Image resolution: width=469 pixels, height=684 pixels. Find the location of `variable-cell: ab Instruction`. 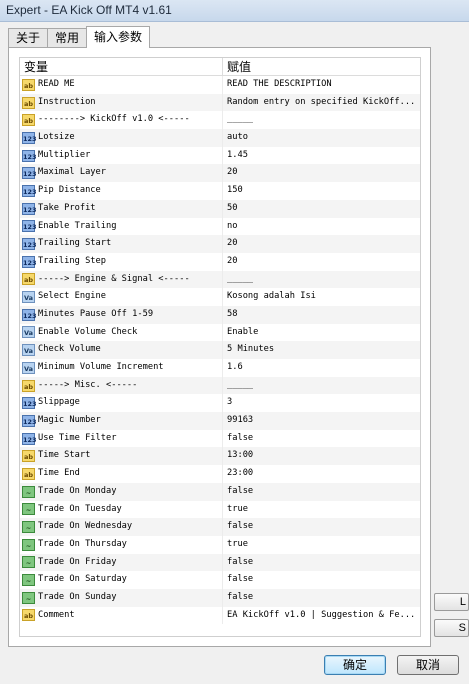

variable-cell: ab Instruction is located at coordinates (121, 102).